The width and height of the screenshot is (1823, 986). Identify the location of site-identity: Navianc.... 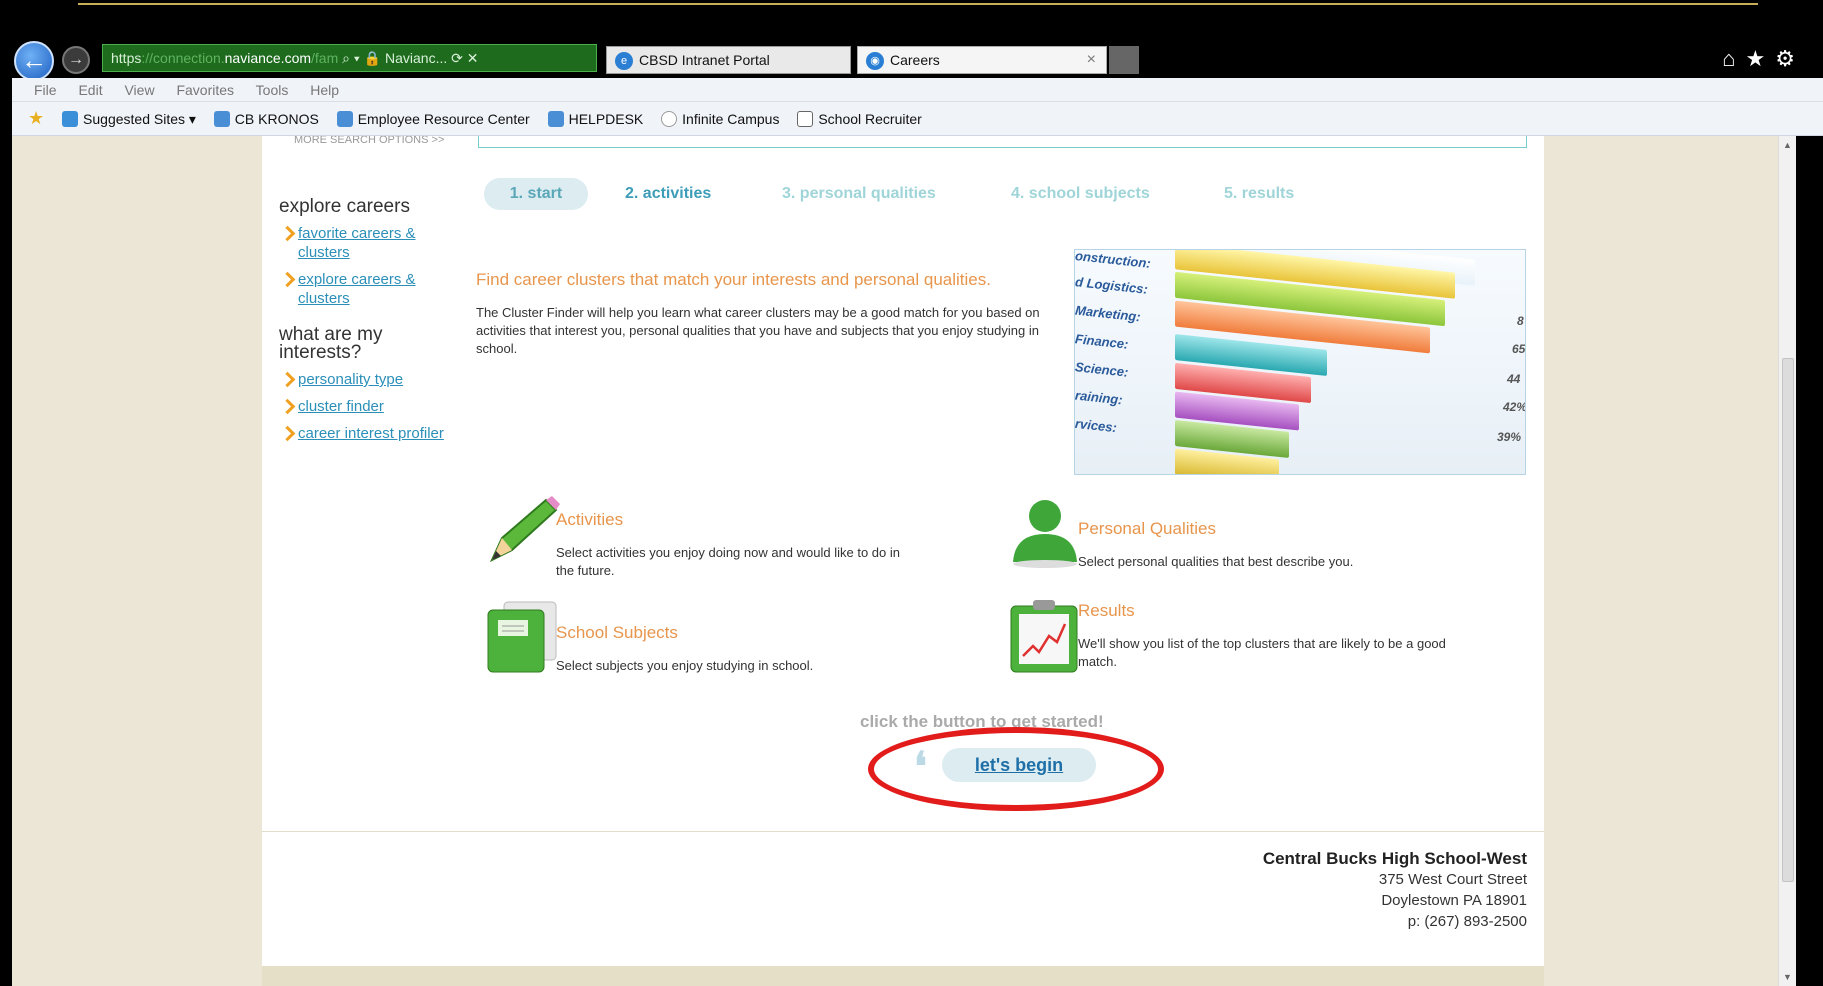
(416, 58).